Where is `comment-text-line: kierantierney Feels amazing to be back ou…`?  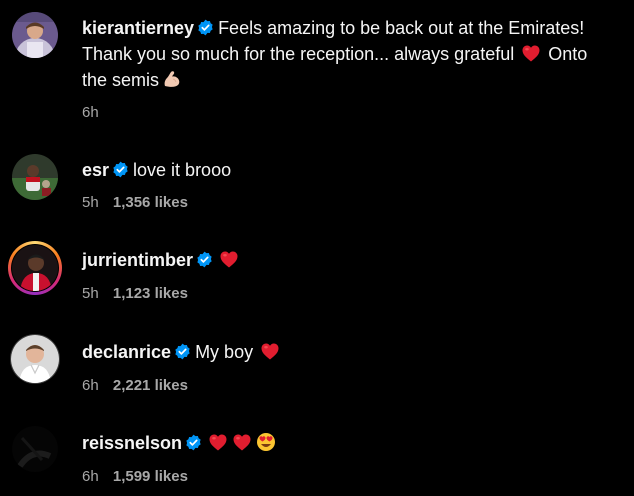 comment-text-line: kierantierney Feels amazing to be back ou… is located at coordinates (351, 28).